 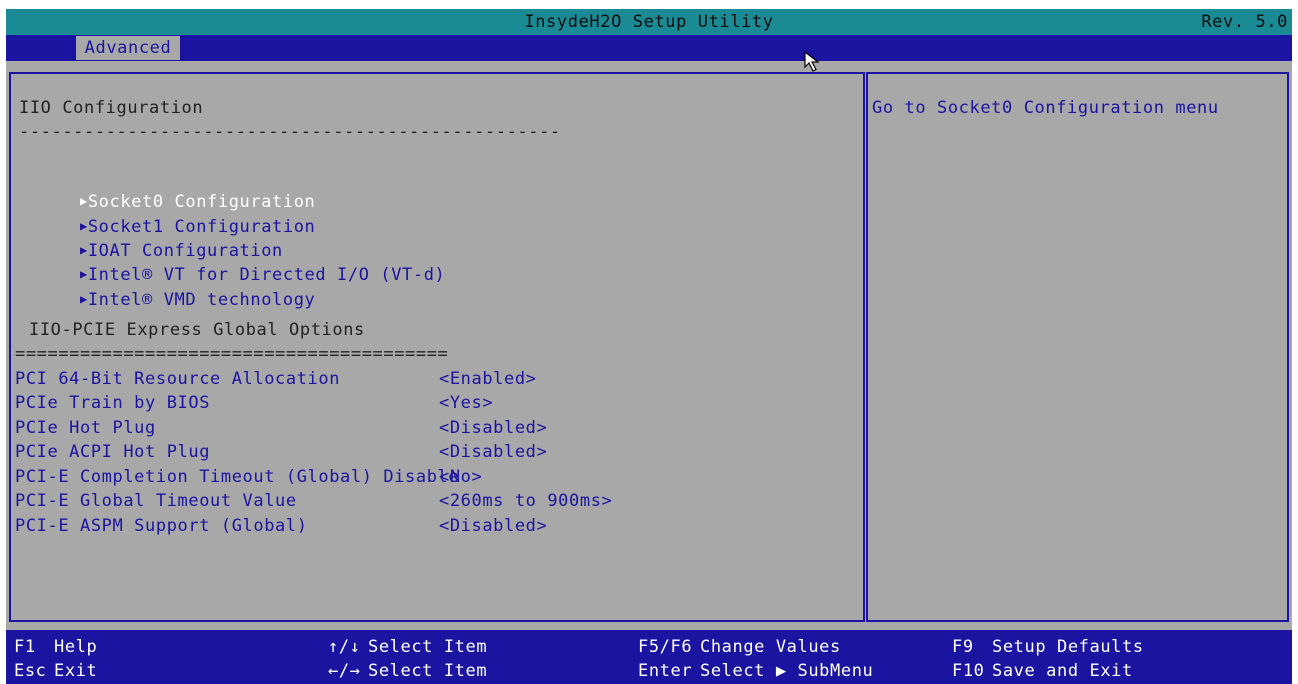 What do you see at coordinates (787, 671) in the screenshot?
I see `key-enter-action: Select ▶ SubMenu` at bounding box center [787, 671].